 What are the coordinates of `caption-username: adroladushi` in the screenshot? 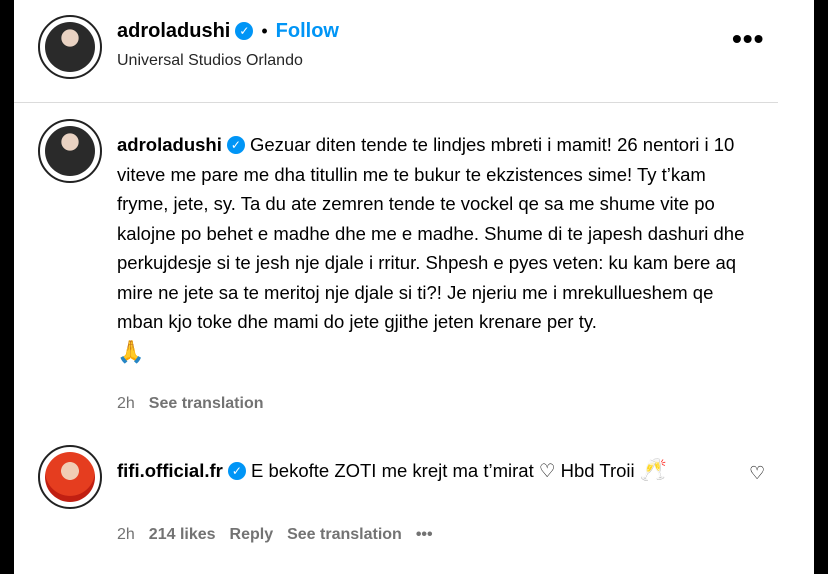 It's located at (169, 144).